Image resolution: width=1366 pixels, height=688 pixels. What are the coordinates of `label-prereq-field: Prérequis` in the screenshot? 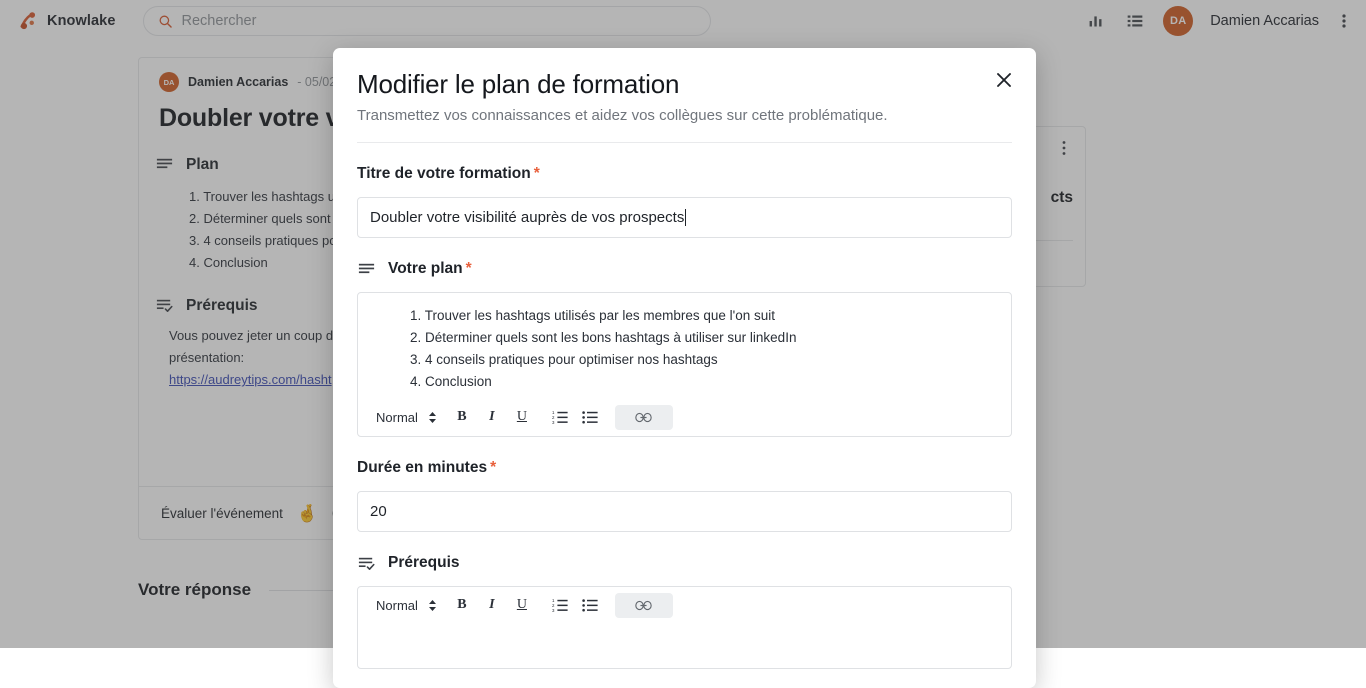 It's located at (684, 563).